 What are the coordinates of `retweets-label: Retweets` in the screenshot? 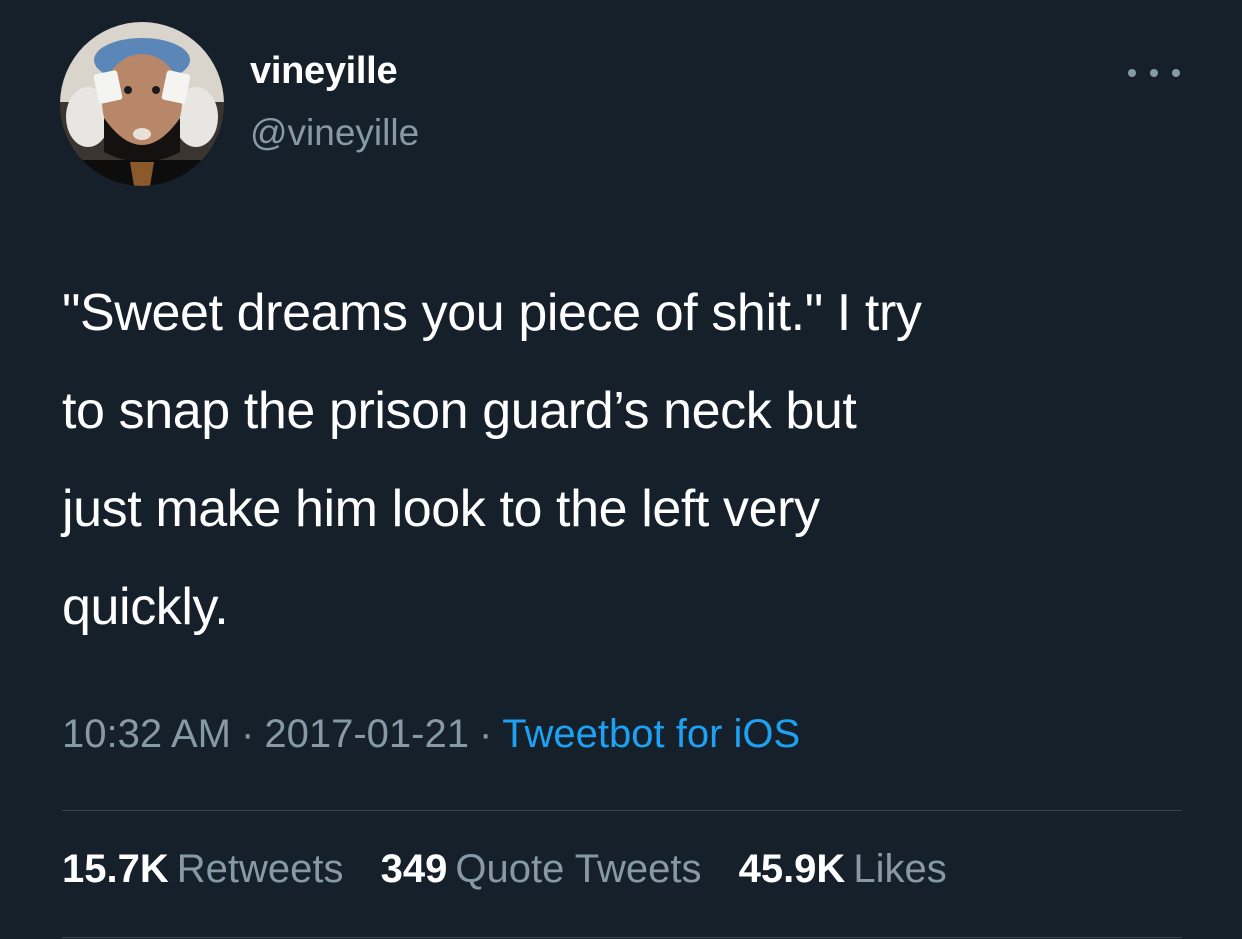 It's located at (260, 869).